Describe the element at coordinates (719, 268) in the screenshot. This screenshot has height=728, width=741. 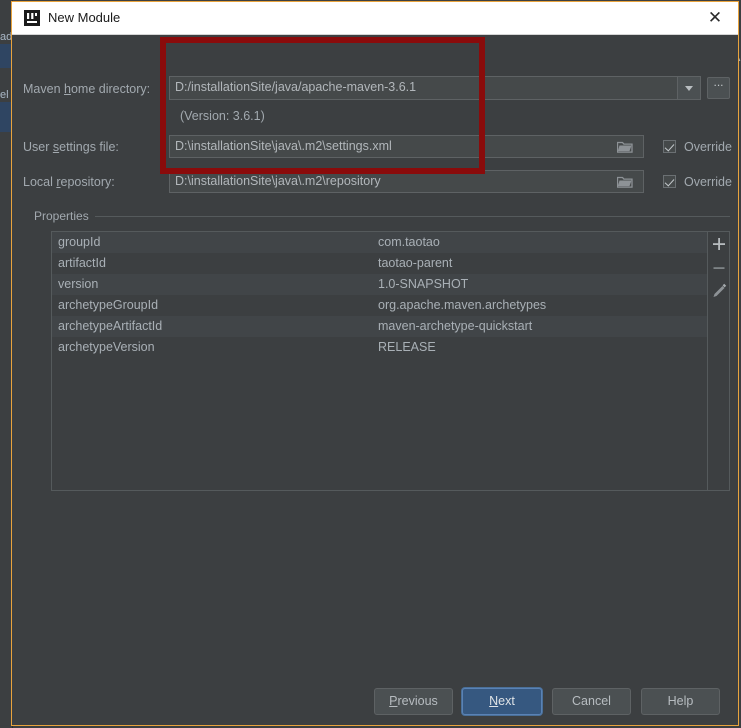
I see `remove-property-button` at that location.